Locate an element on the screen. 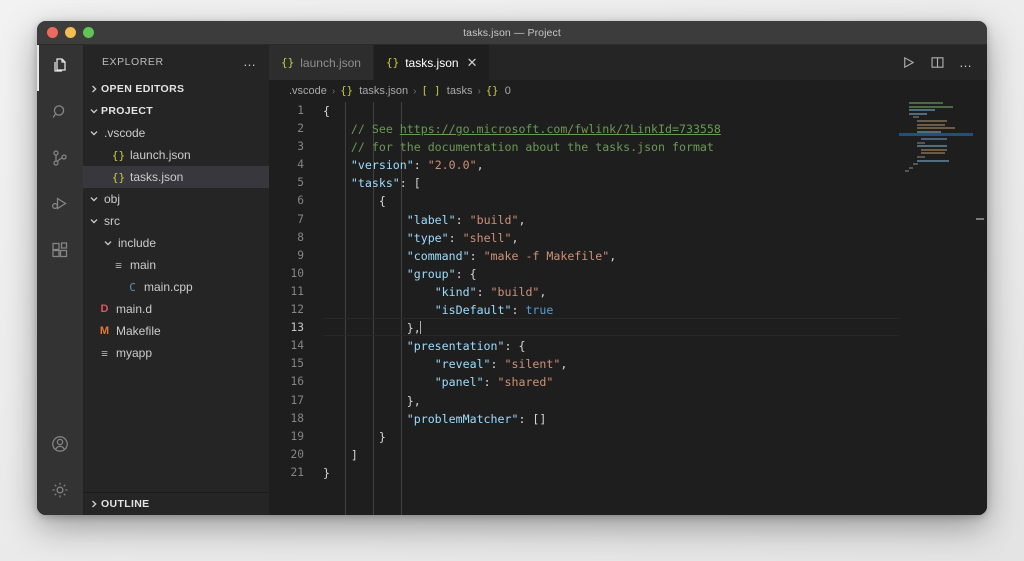  tree-item-vscode: .vscode is located at coordinates (176, 133).